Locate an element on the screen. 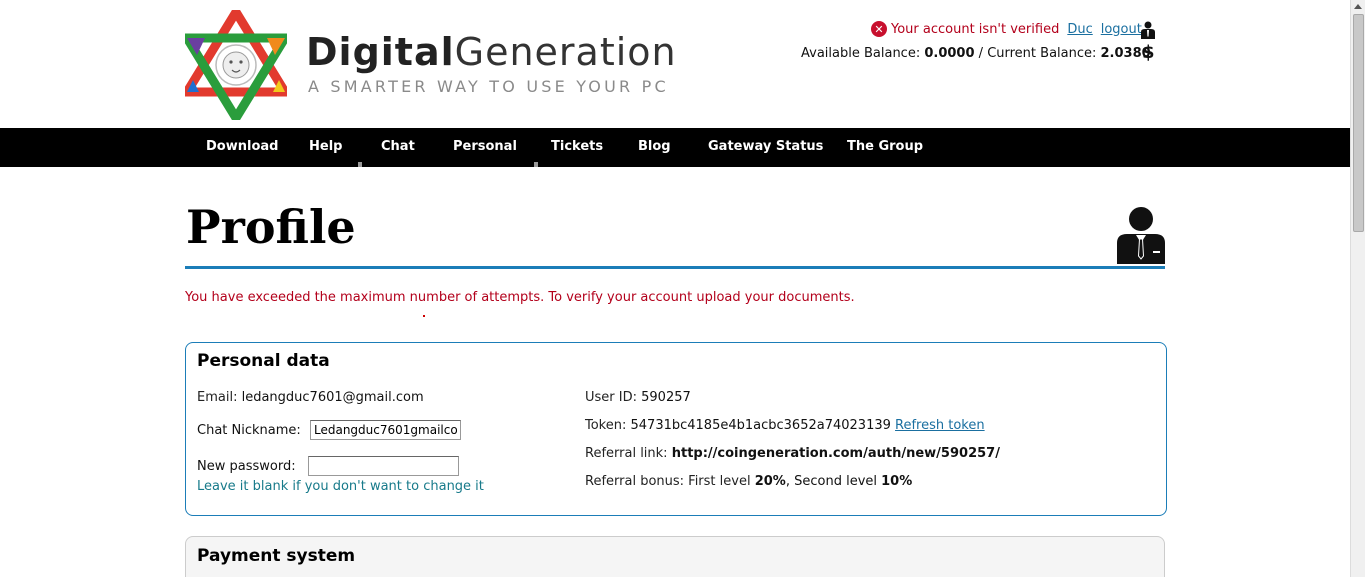 This screenshot has width=1365, height=577. nickname-label: Chat Nickname: is located at coordinates (249, 430).